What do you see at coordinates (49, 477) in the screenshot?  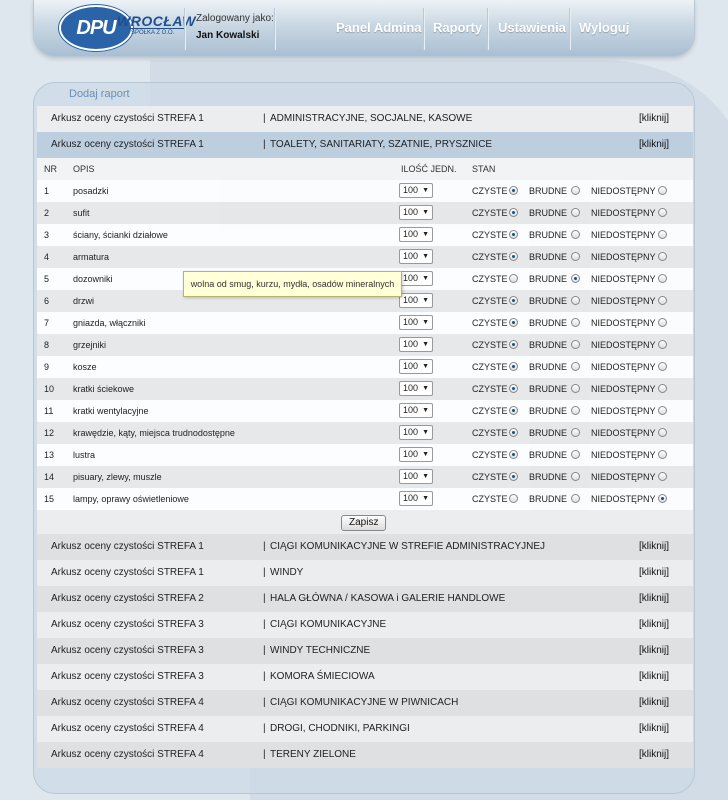 I see `item-nr: 14` at bounding box center [49, 477].